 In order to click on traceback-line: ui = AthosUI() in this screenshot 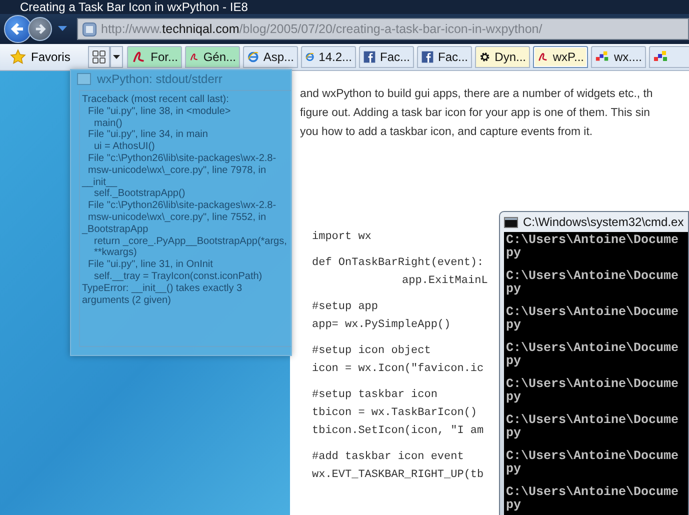, I will do `click(124, 147)`.